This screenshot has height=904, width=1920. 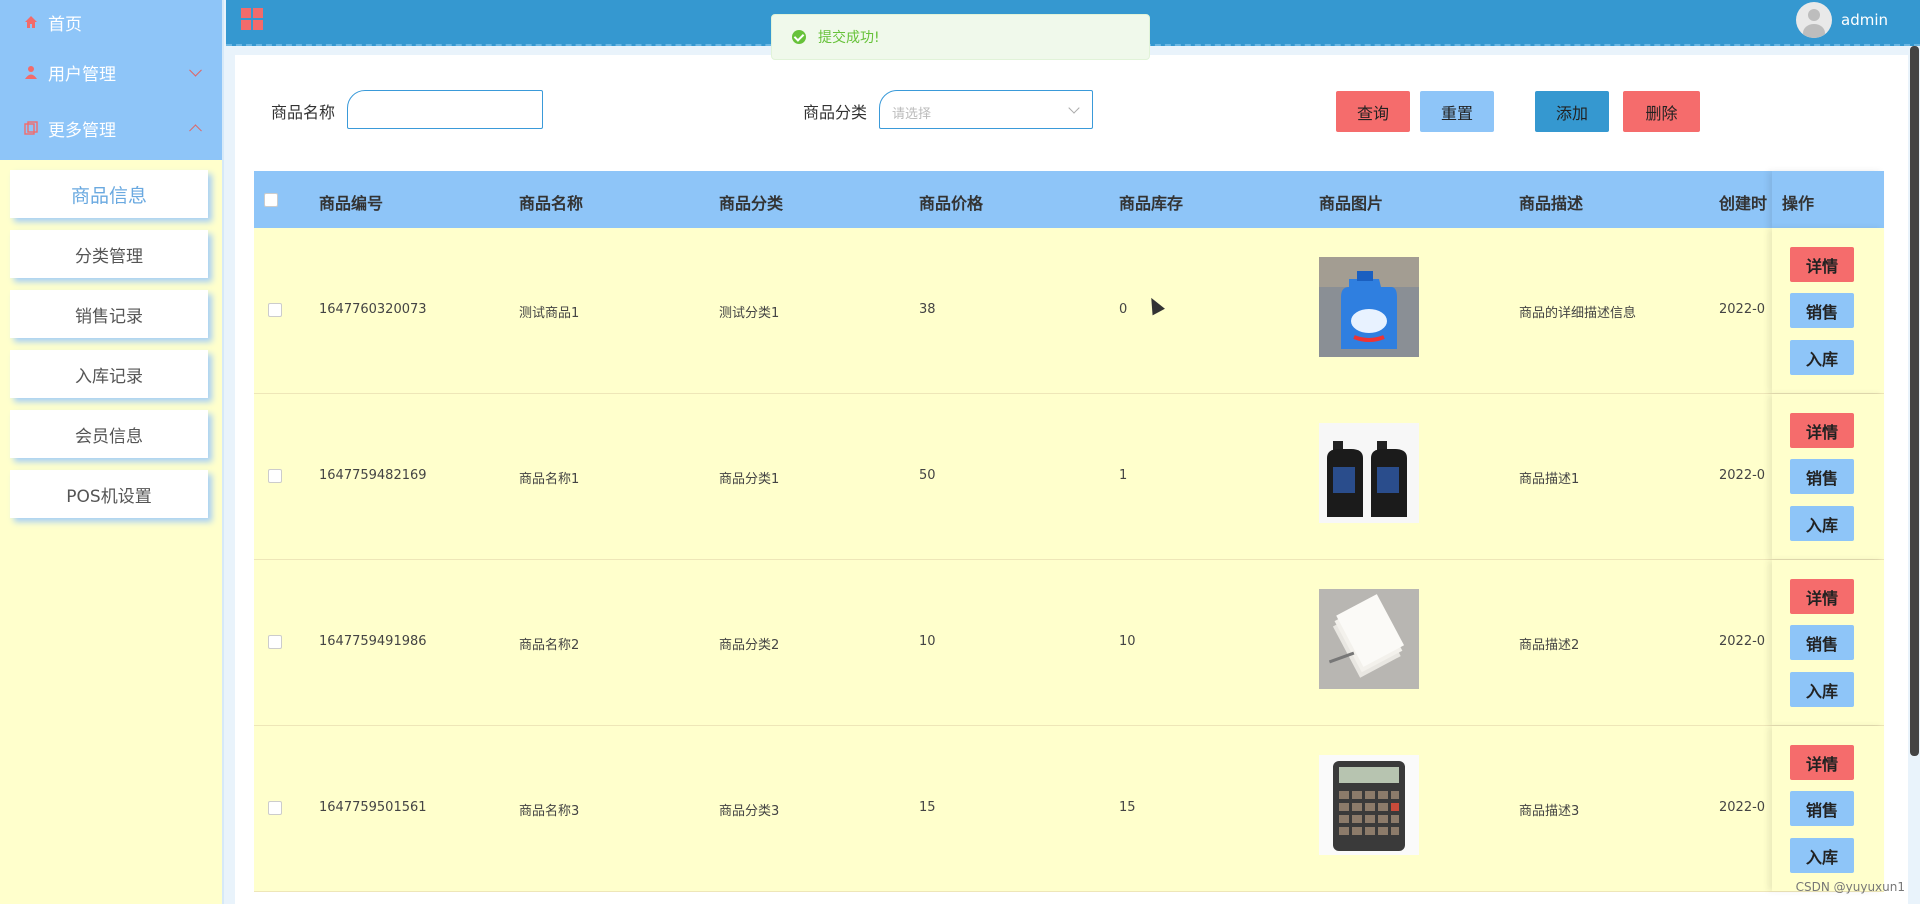 I want to click on cell-price: 50, so click(x=927, y=475).